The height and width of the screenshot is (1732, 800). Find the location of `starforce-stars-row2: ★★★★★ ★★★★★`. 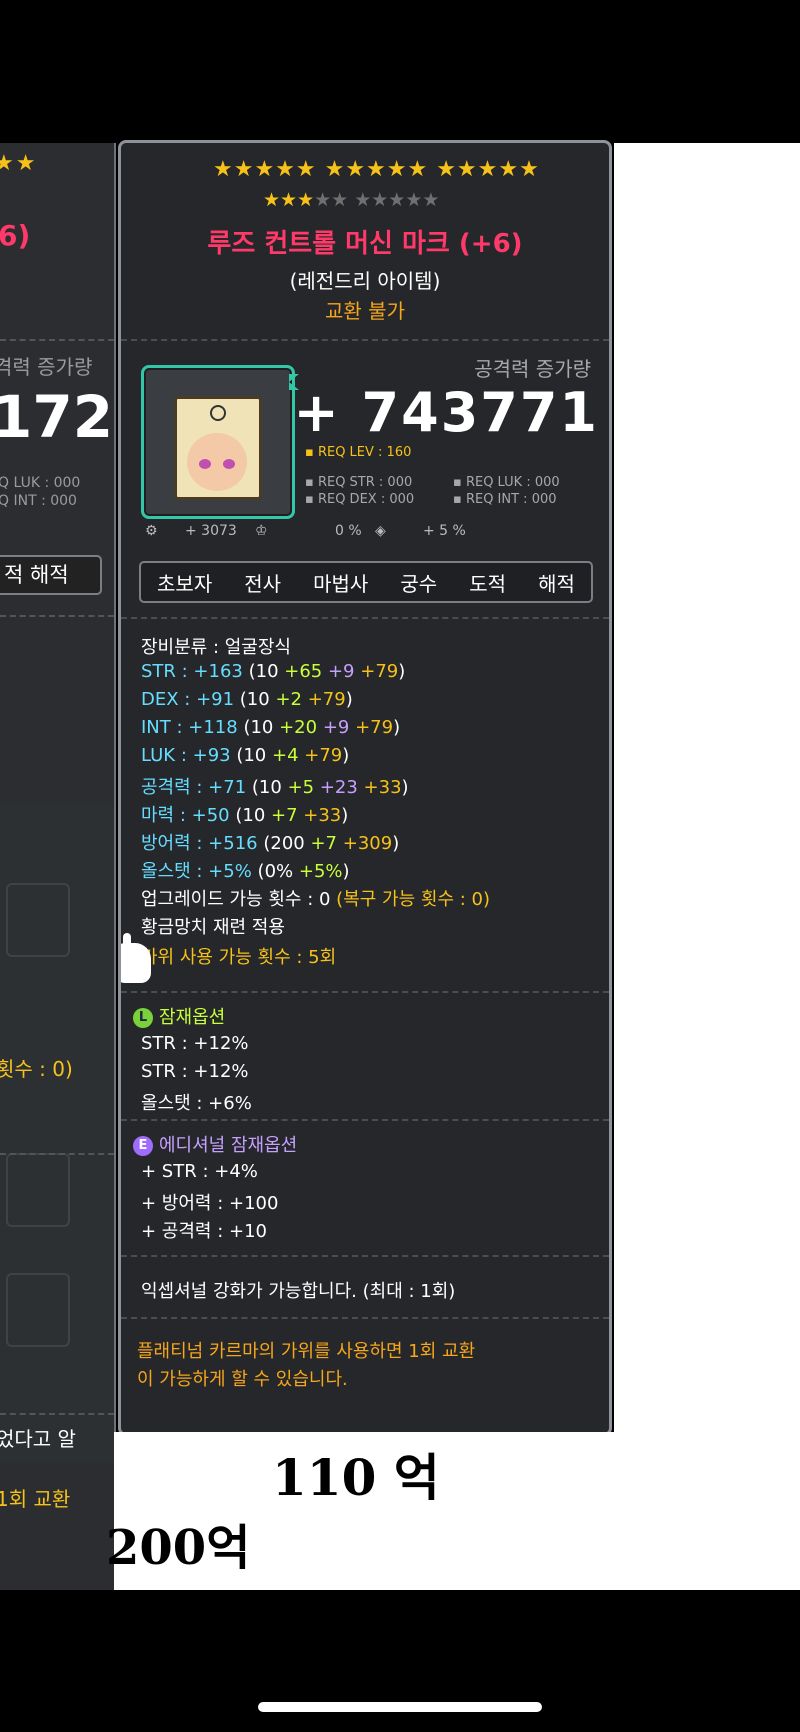

starforce-stars-row2: ★★★★★ ★★★★★ is located at coordinates (351, 200).